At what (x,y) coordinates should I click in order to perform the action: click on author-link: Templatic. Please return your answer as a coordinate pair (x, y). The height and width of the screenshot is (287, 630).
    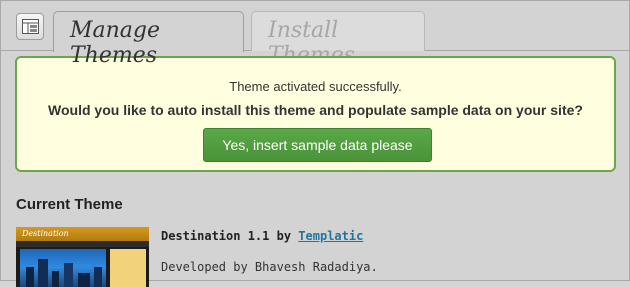
    Looking at the image, I should click on (330, 236).